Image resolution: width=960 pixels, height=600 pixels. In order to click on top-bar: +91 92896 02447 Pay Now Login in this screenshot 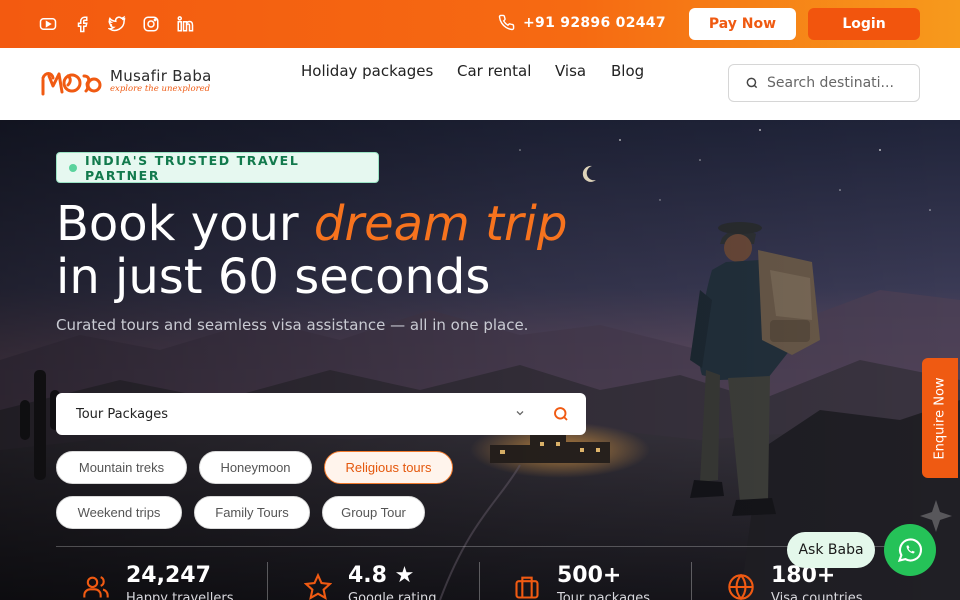, I will do `click(480, 24)`.